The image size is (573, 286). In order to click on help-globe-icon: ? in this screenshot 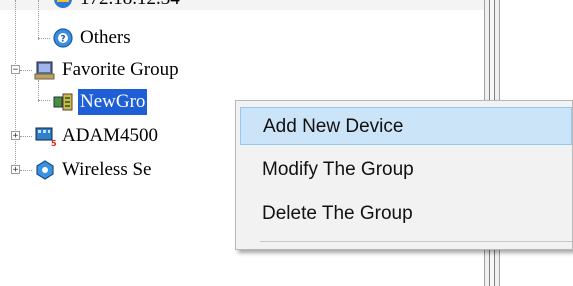, I will do `click(63, 38)`.